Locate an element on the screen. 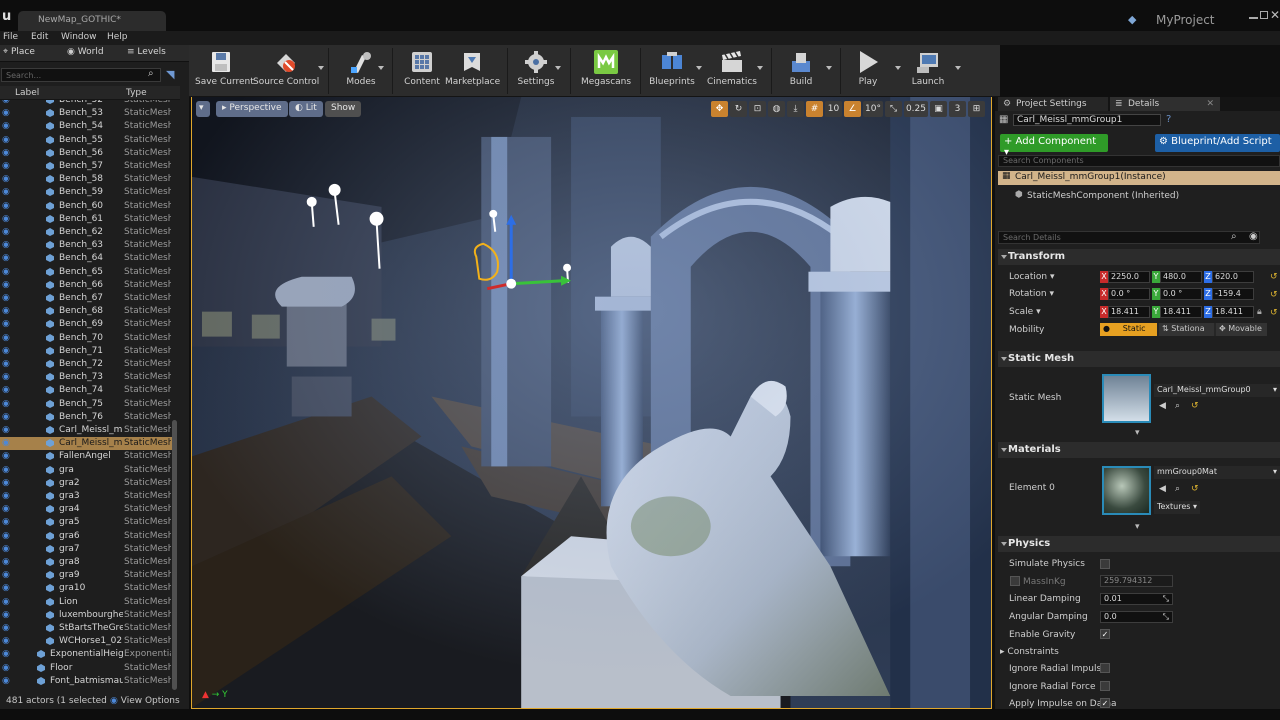 This screenshot has width=1280, height=720. rotation-label: Rotation ▾ is located at coordinates (1031, 294).